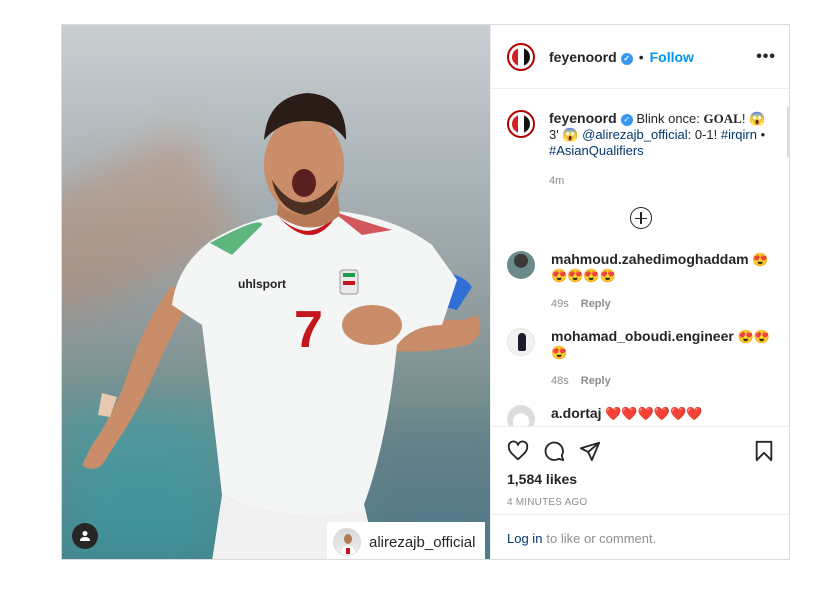  Describe the element at coordinates (672, 57) in the screenshot. I see `follow-button: Follow` at that location.